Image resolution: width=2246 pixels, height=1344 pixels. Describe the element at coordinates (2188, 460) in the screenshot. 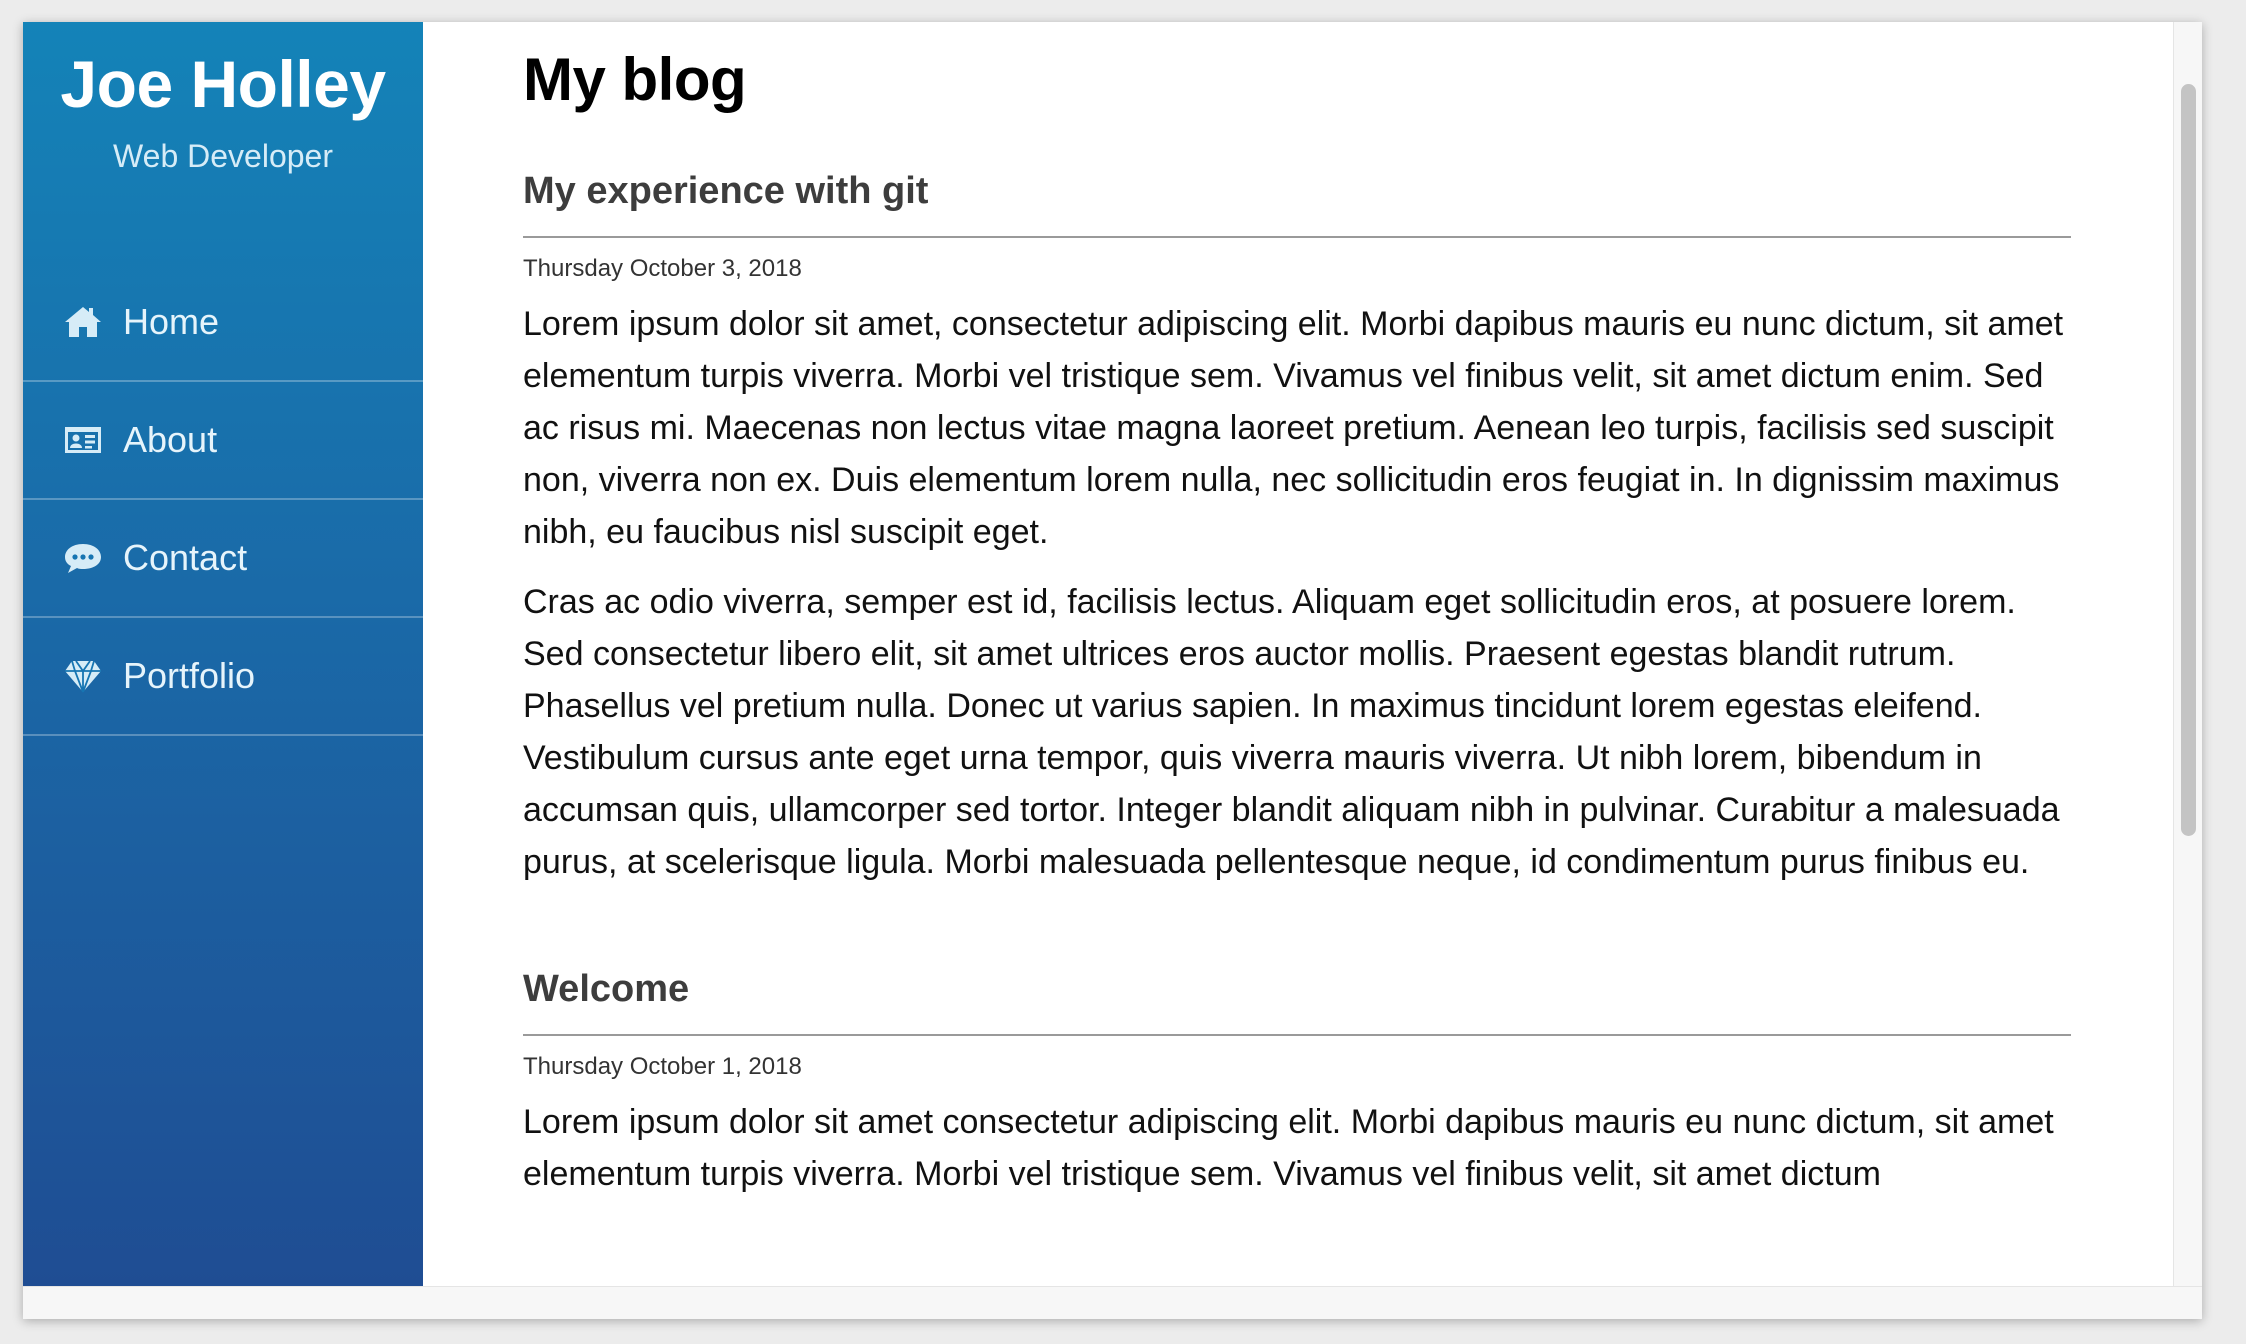

I see `scrollbar-thumb` at that location.